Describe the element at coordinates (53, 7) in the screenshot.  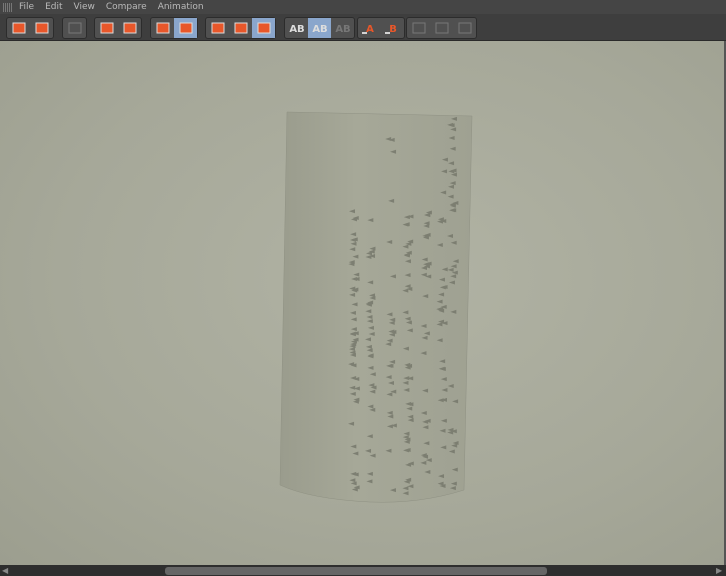
I see `menu-edit: Edit` at that location.